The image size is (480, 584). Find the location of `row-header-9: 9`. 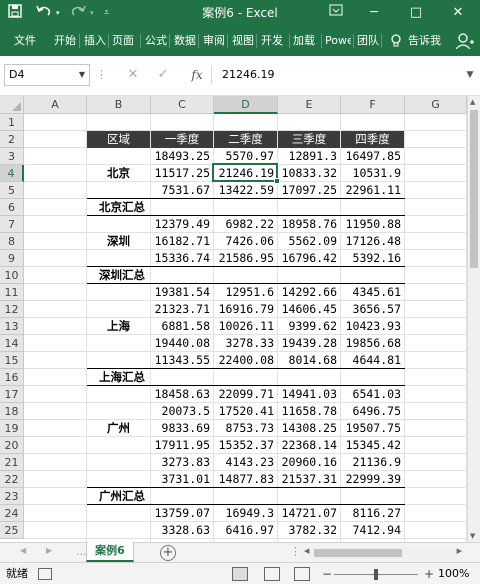

row-header-9: 9 is located at coordinates (12, 258).